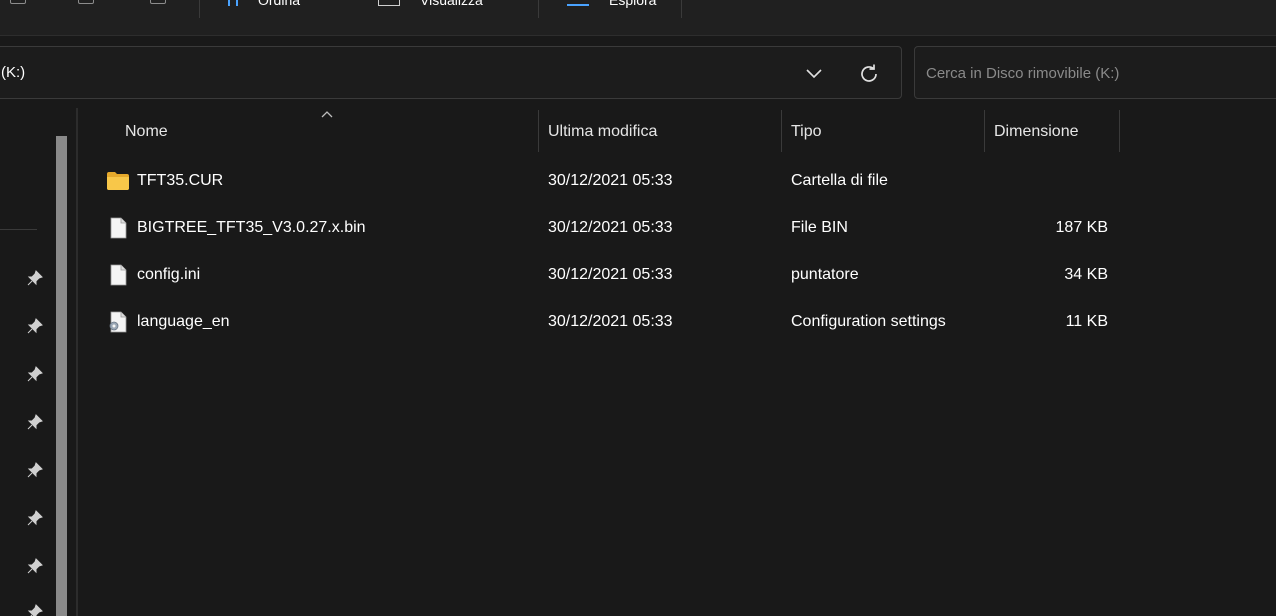 Image resolution: width=1276 pixels, height=616 pixels. I want to click on navigation-pane, so click(38, 362).